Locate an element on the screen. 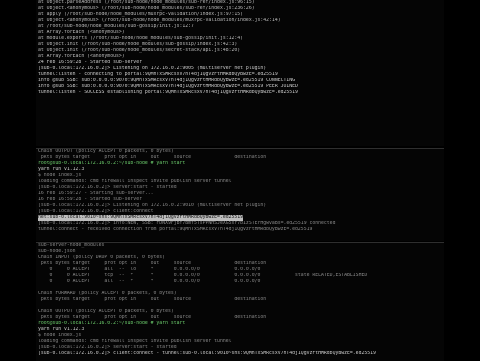 This screenshot has height=361, width=480. letterbox-left is located at coordinates (18, 180).